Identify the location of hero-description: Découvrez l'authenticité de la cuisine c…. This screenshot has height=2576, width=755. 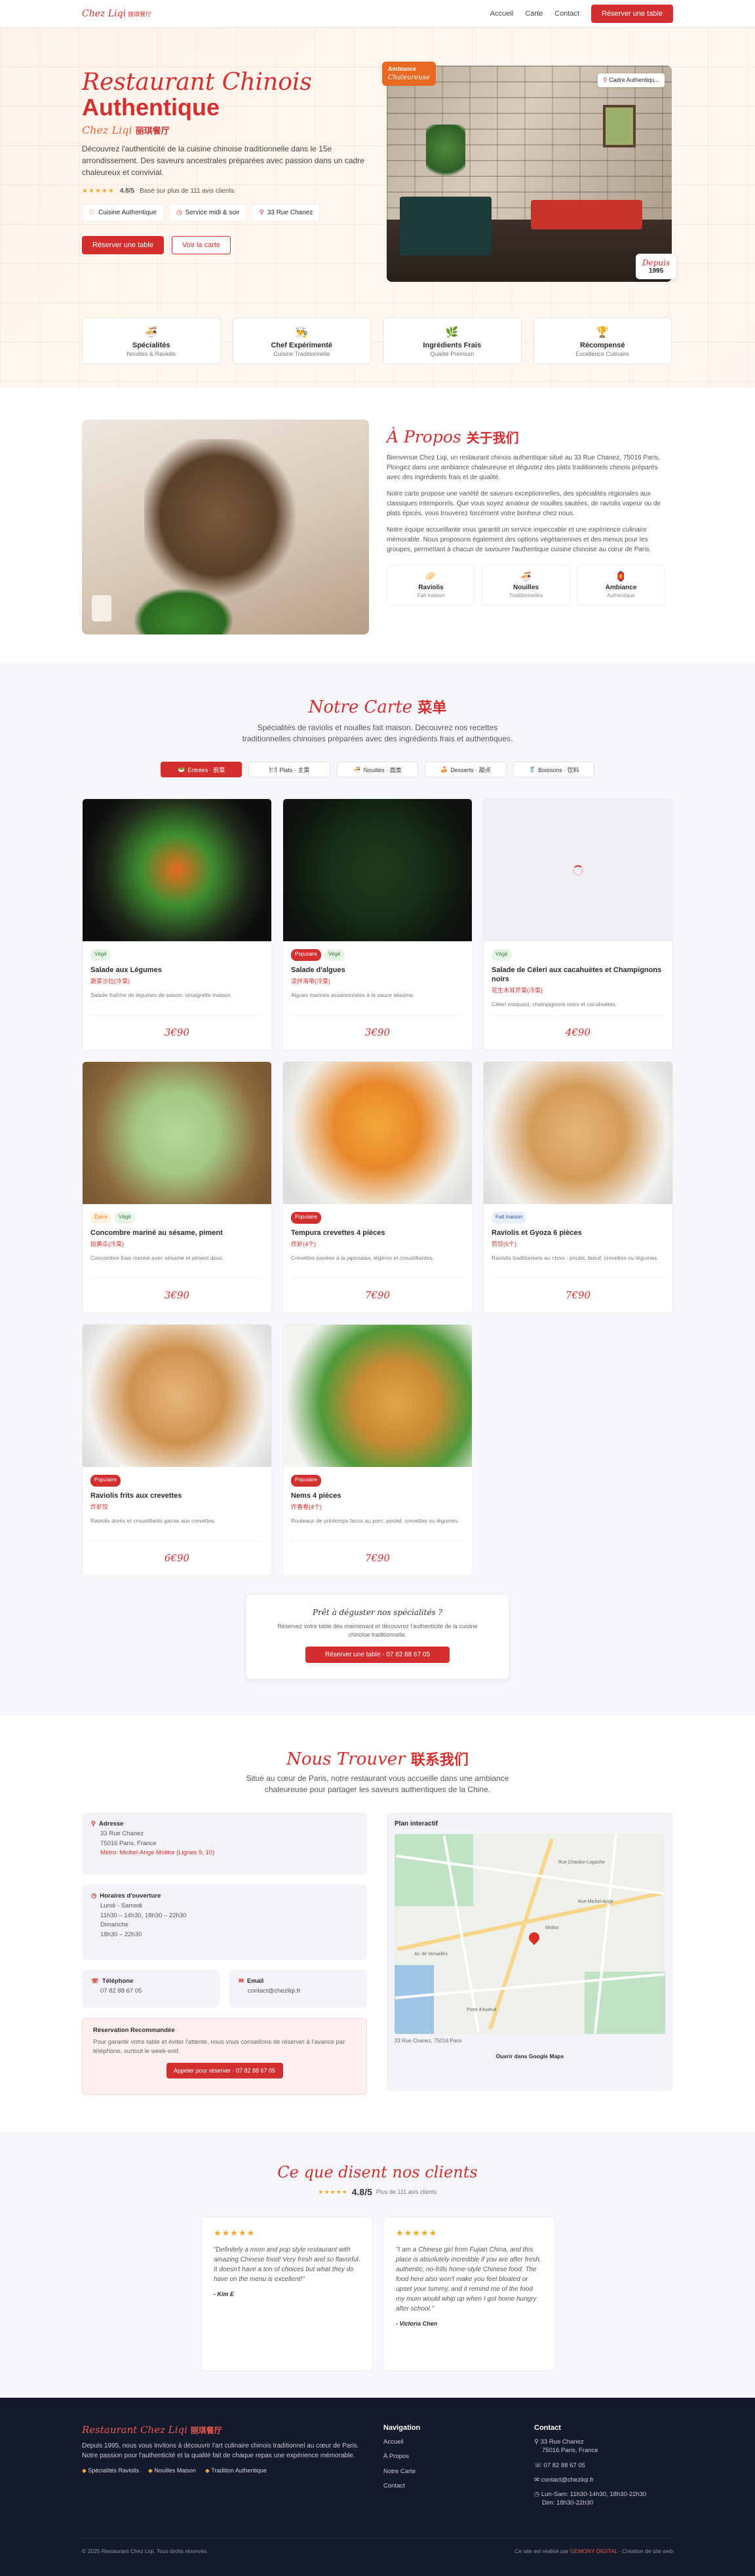
(223, 160).